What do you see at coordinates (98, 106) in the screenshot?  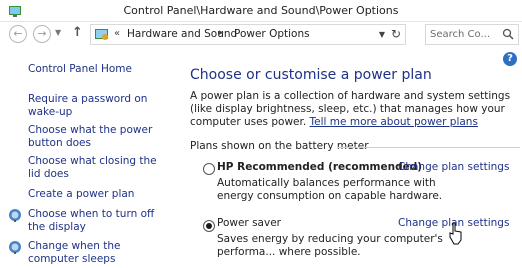 I see `sidebar-link-require-password: Require a password on wake-up` at bounding box center [98, 106].